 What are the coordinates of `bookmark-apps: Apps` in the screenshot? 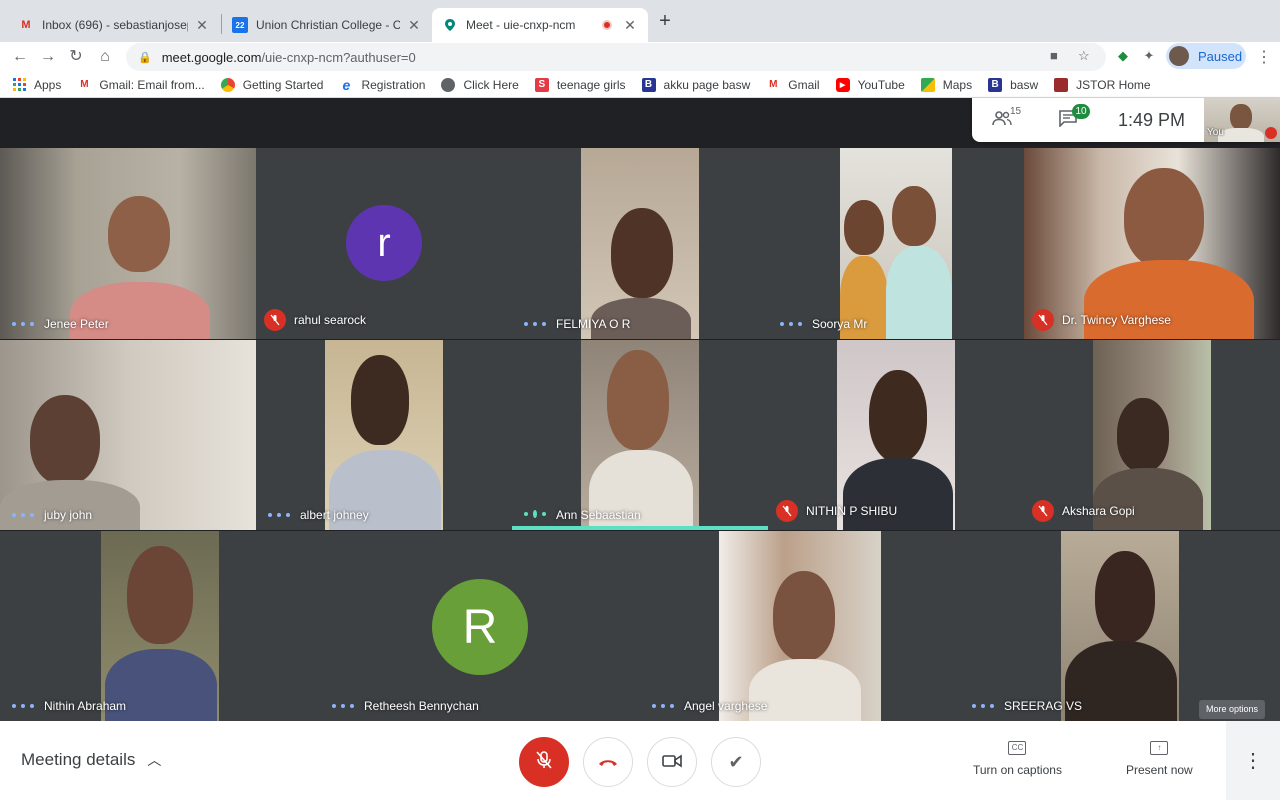 It's located at (36, 85).